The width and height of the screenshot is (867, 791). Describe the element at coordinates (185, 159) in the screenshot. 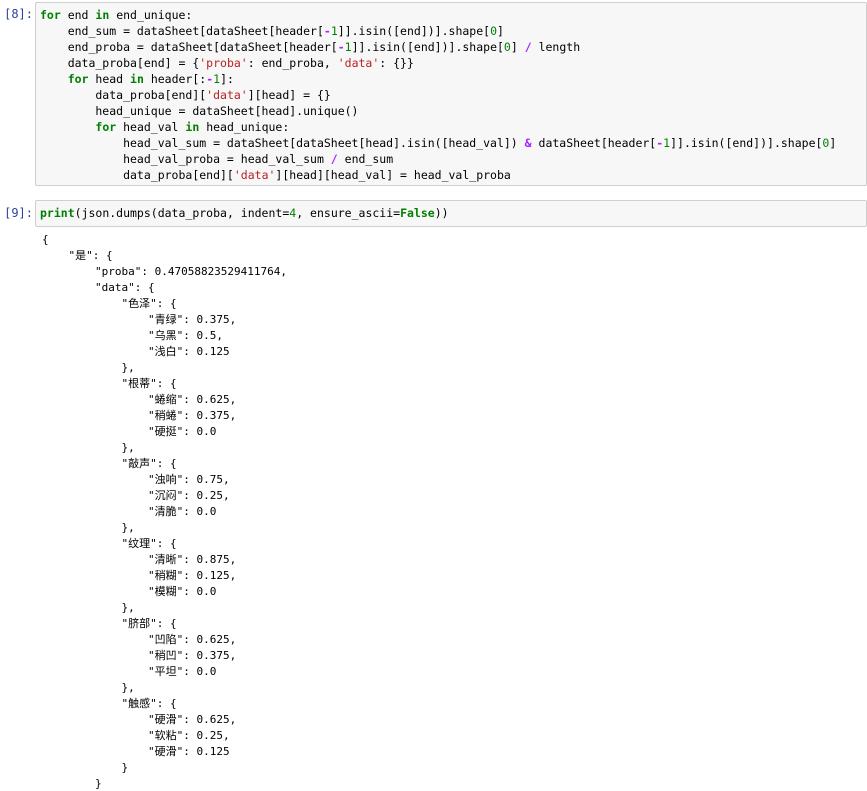

I see `code-token: head_val_proba = head_val_sum` at that location.